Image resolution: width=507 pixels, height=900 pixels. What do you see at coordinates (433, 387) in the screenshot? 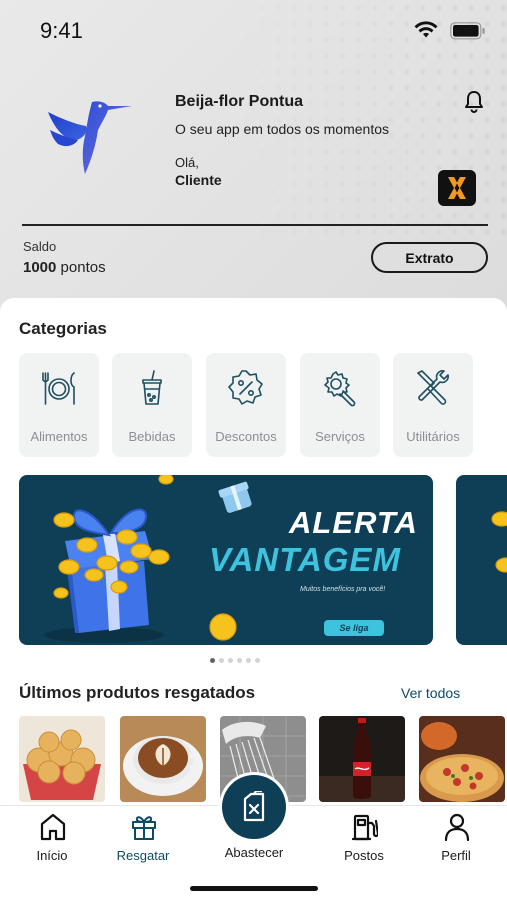
I see `tools-icon` at bounding box center [433, 387].